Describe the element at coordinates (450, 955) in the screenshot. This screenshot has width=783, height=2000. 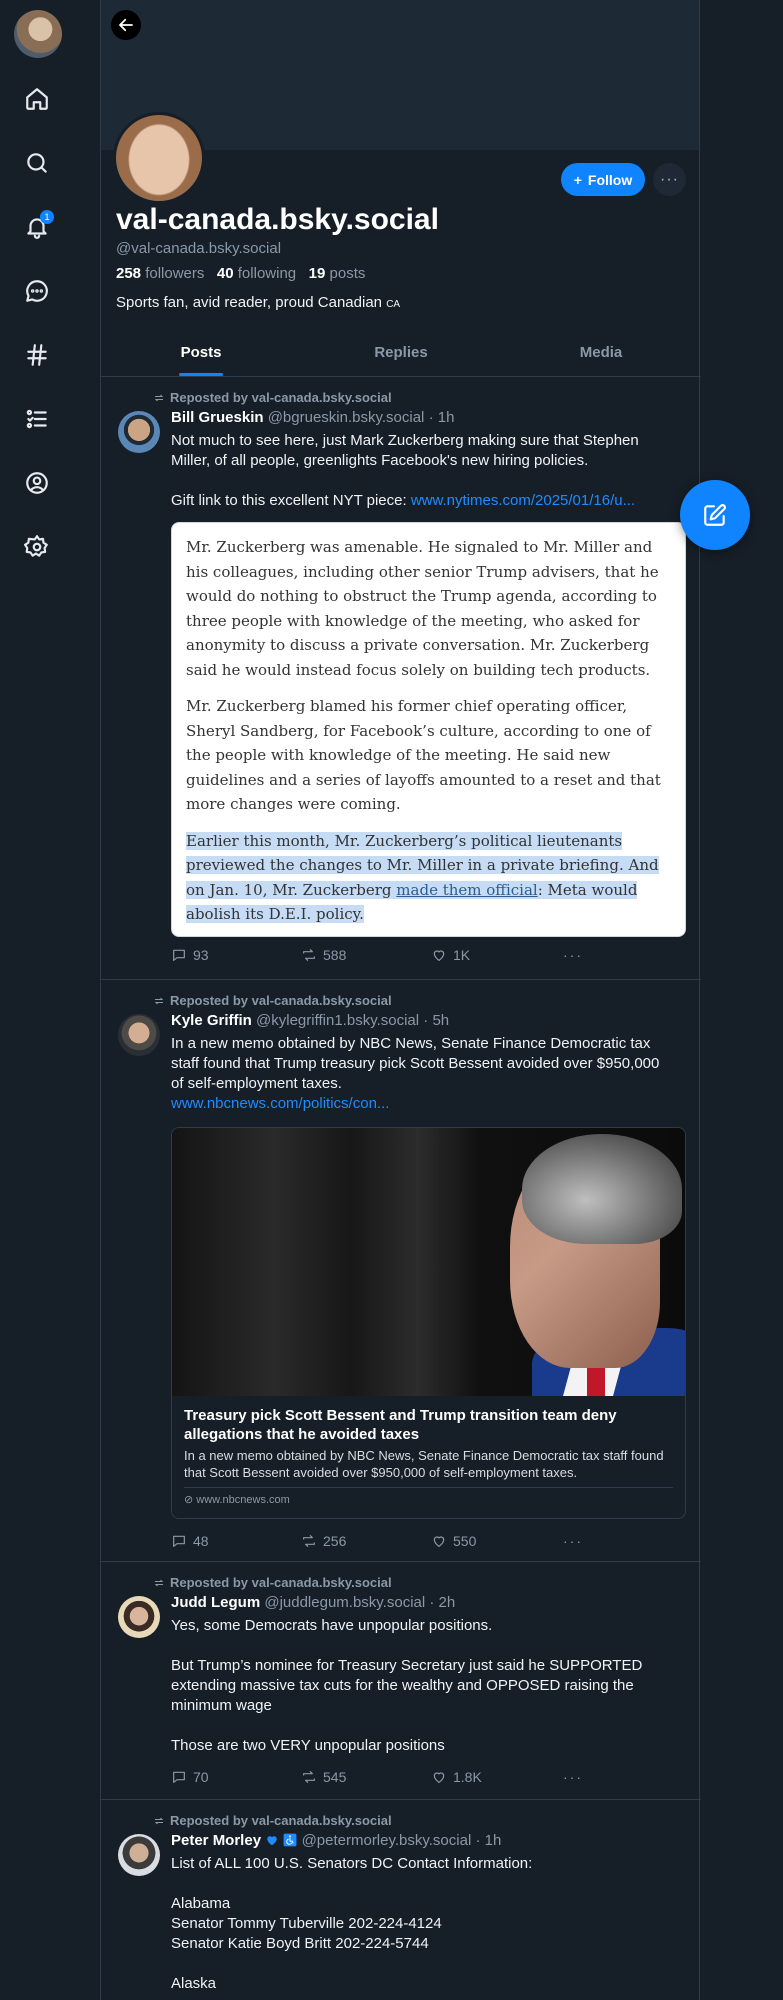
I see `like-button: 1K` at that location.